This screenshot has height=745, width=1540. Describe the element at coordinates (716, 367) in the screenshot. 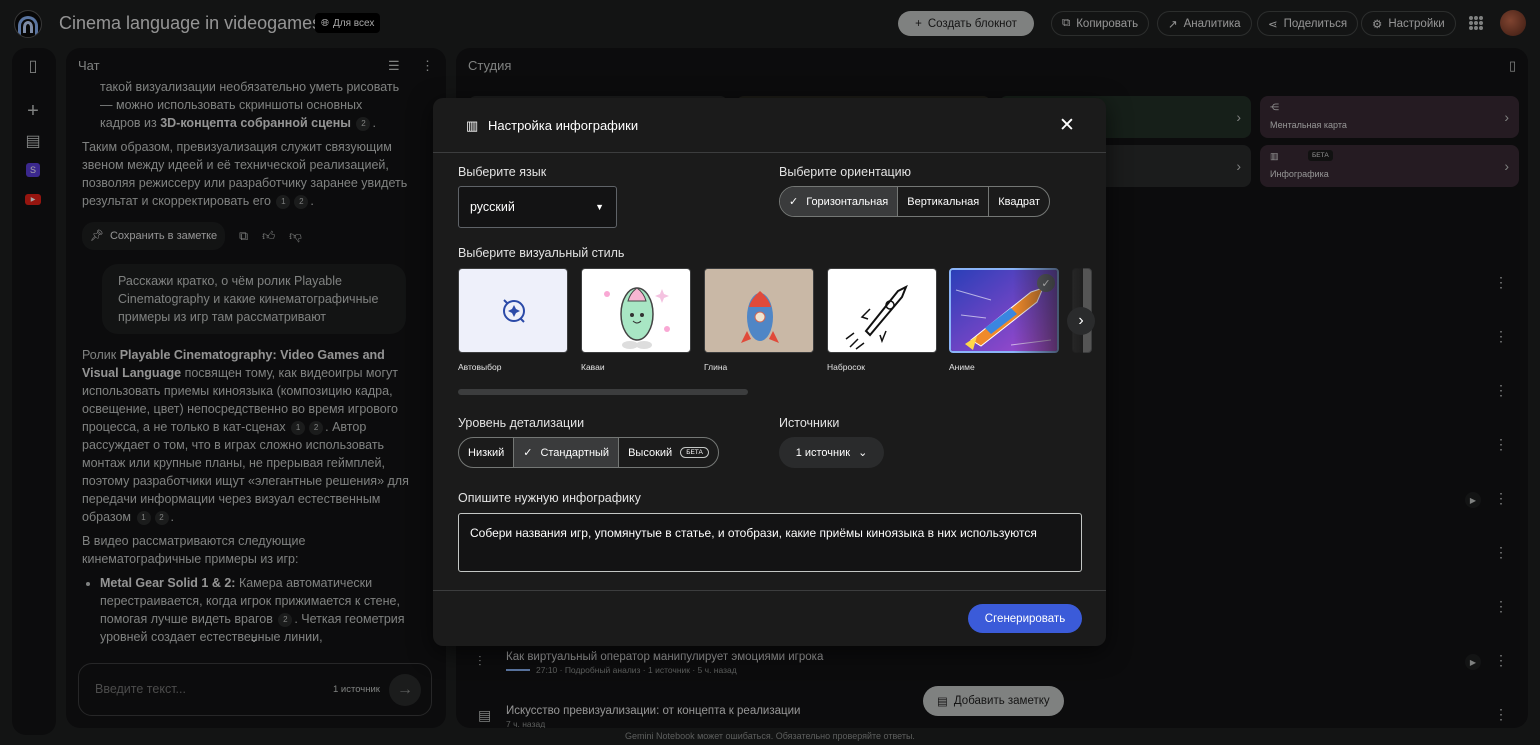

I see `style-name: Глина` at that location.